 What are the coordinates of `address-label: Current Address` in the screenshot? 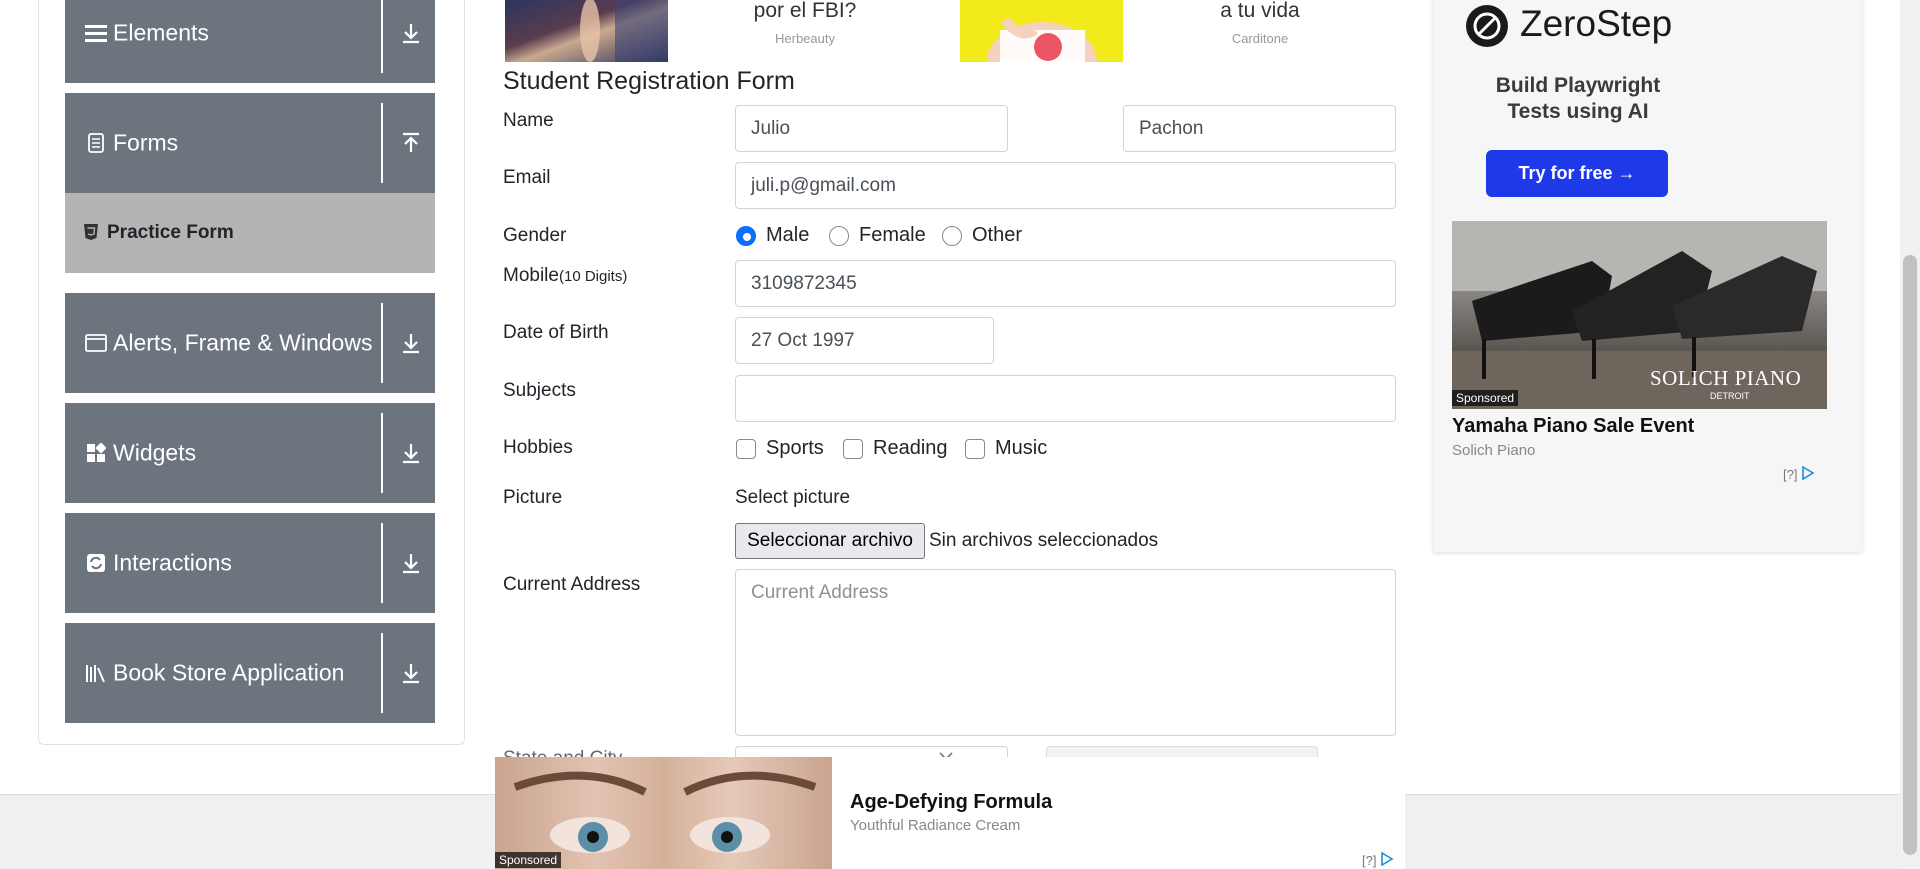 It's located at (572, 584).